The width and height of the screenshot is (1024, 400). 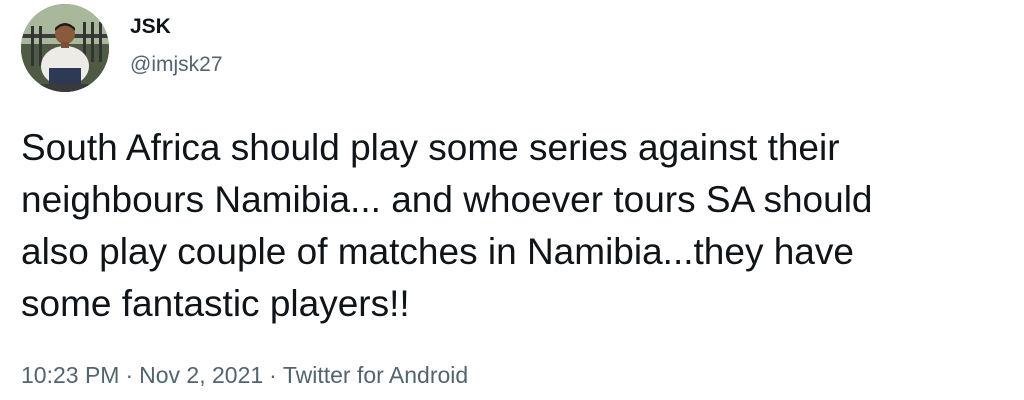 What do you see at coordinates (201, 375) in the screenshot?
I see `tweet-date: Nov 2, 2021` at bounding box center [201, 375].